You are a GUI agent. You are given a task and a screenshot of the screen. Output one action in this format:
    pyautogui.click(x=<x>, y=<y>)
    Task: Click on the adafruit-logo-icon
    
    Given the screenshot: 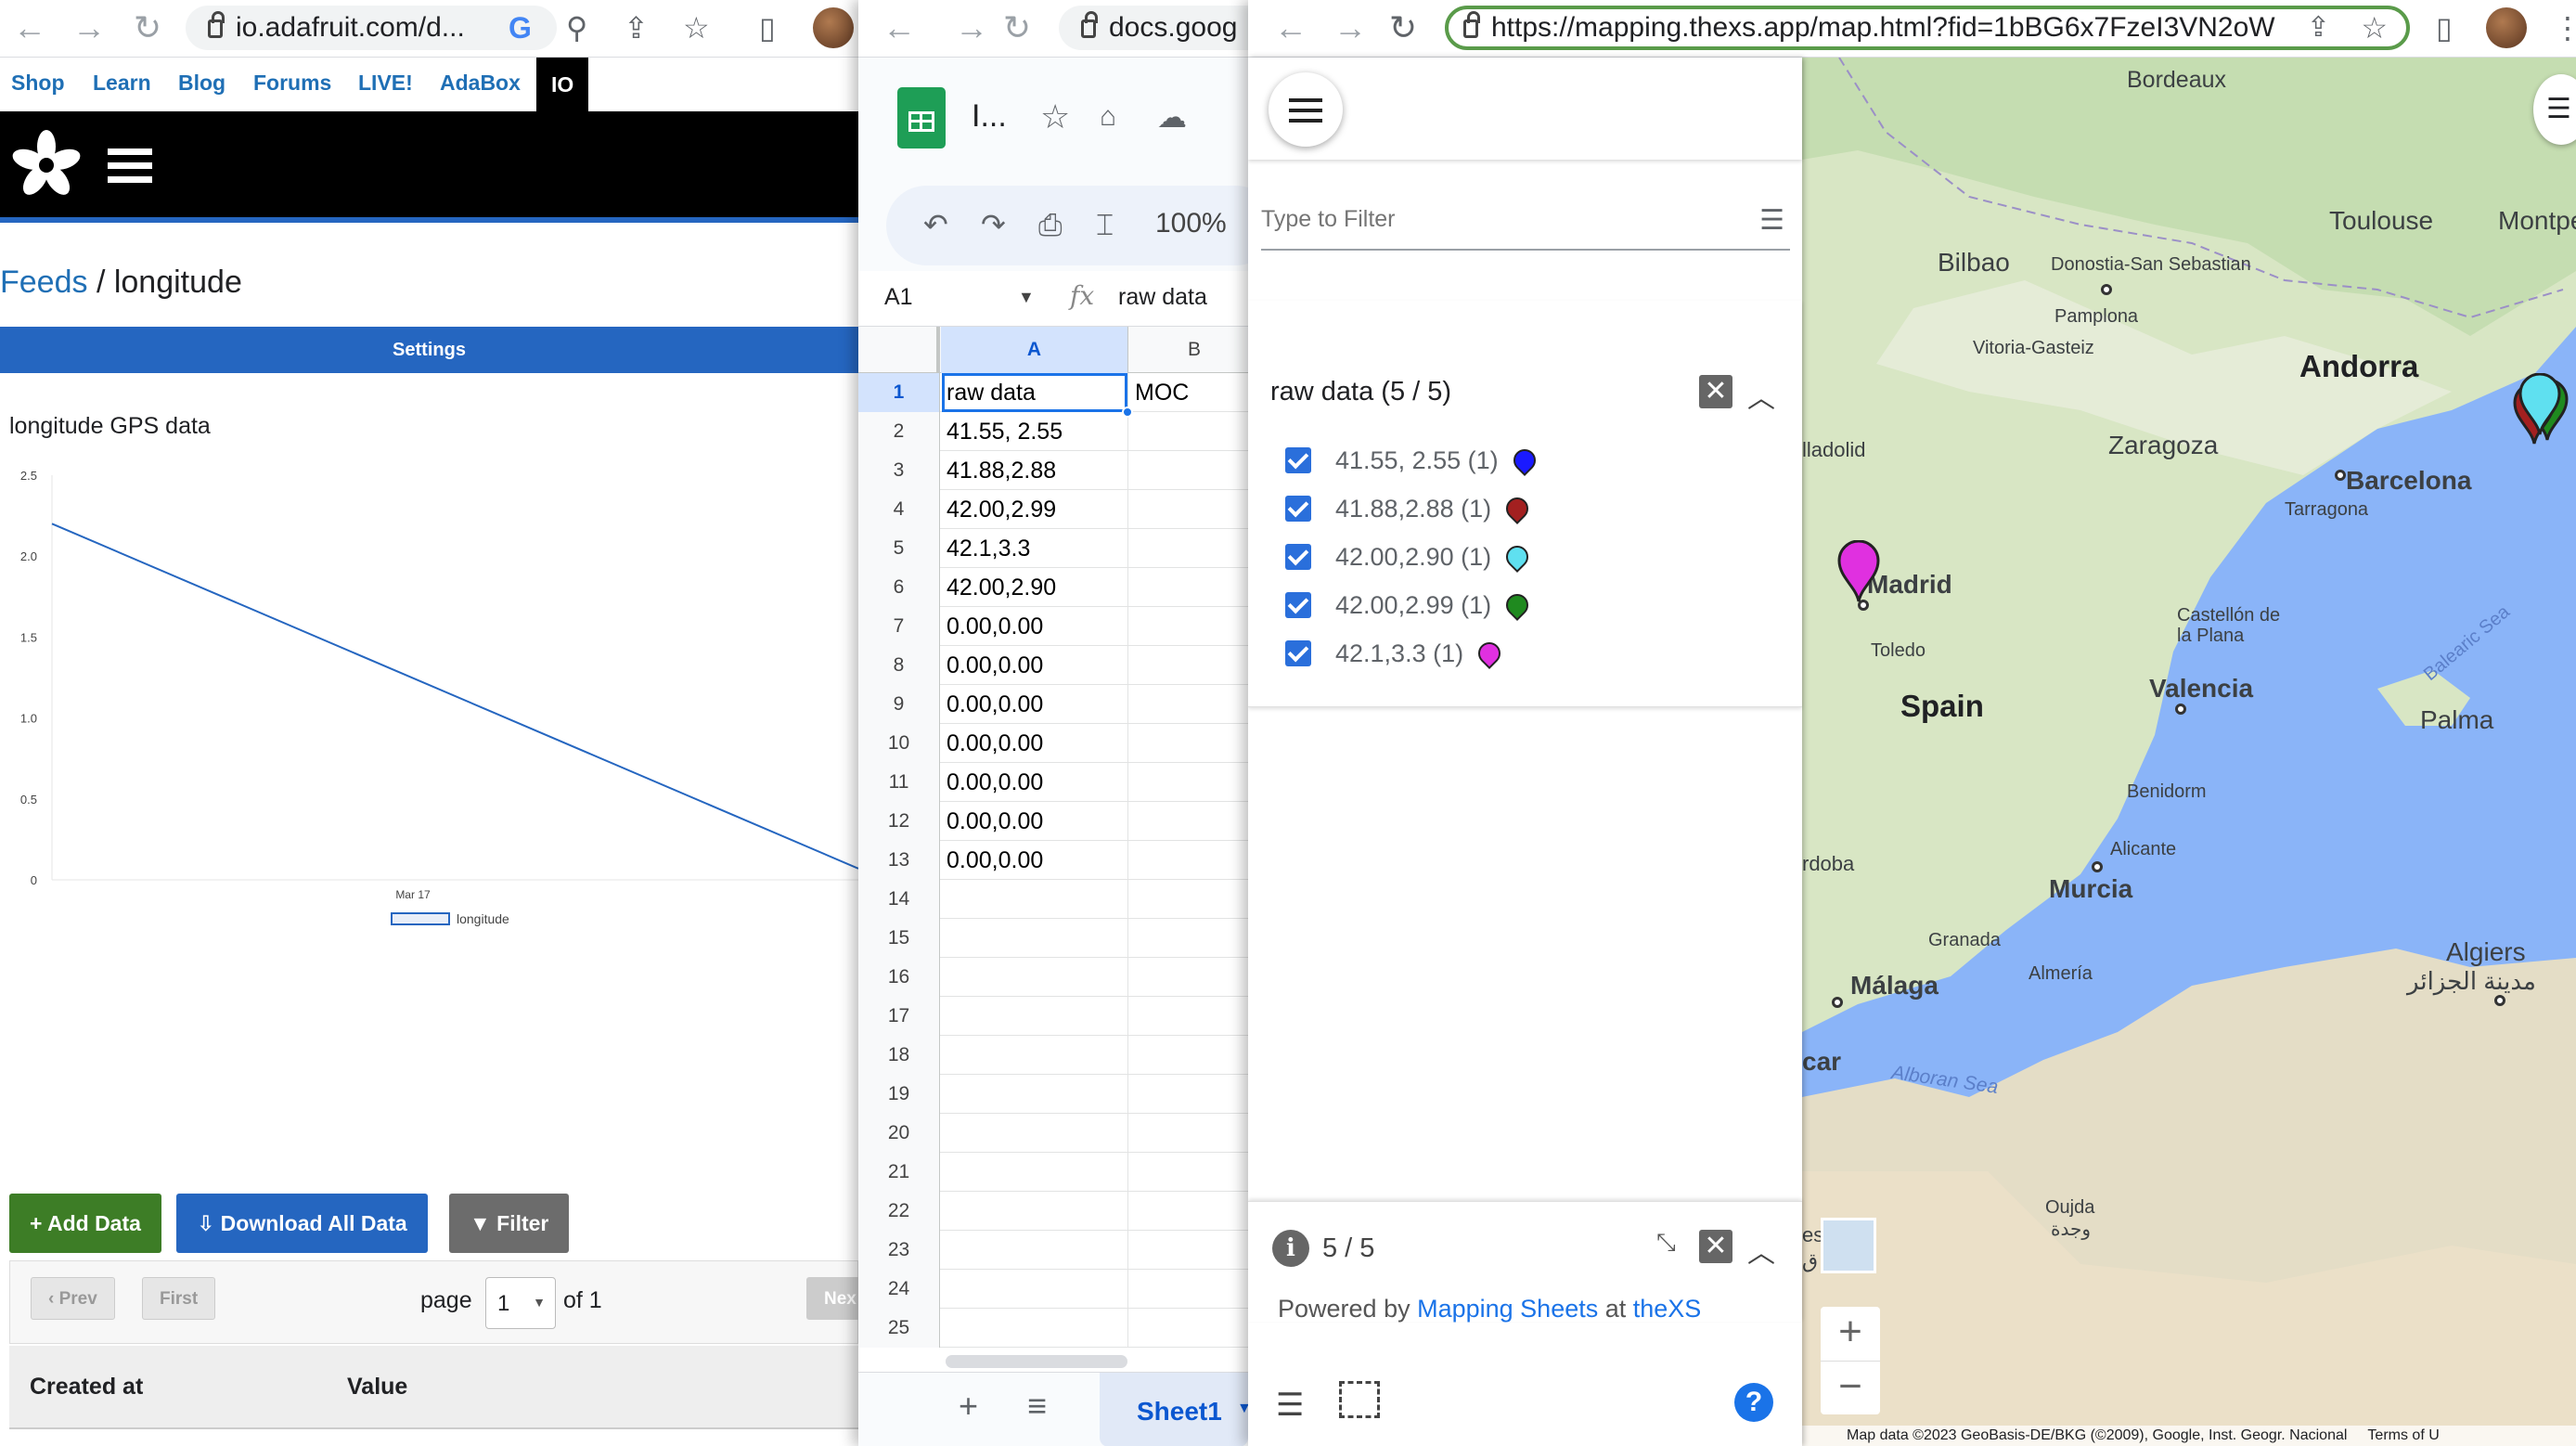 What is the action you would take?
    pyautogui.click(x=46, y=165)
    